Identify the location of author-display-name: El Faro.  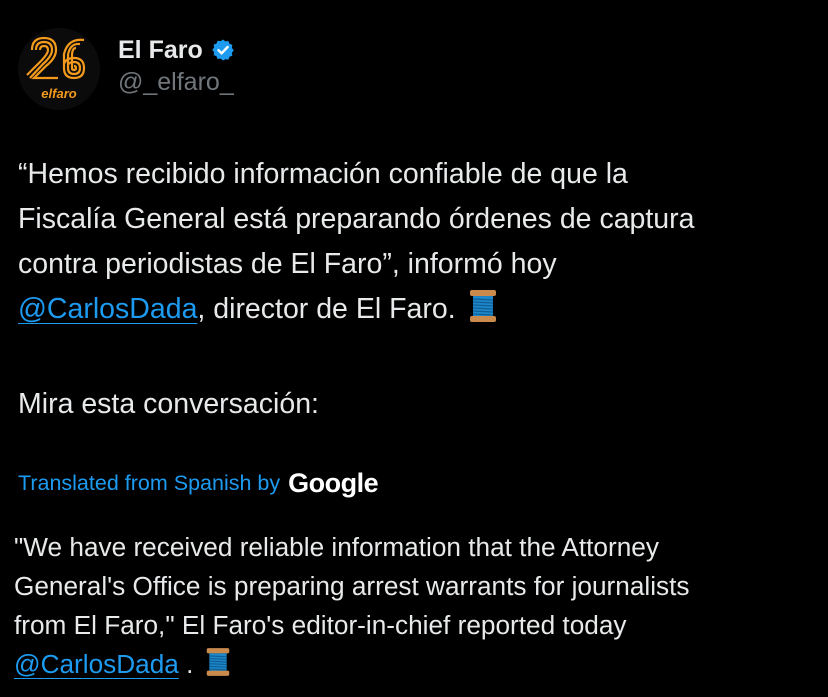
(160, 50).